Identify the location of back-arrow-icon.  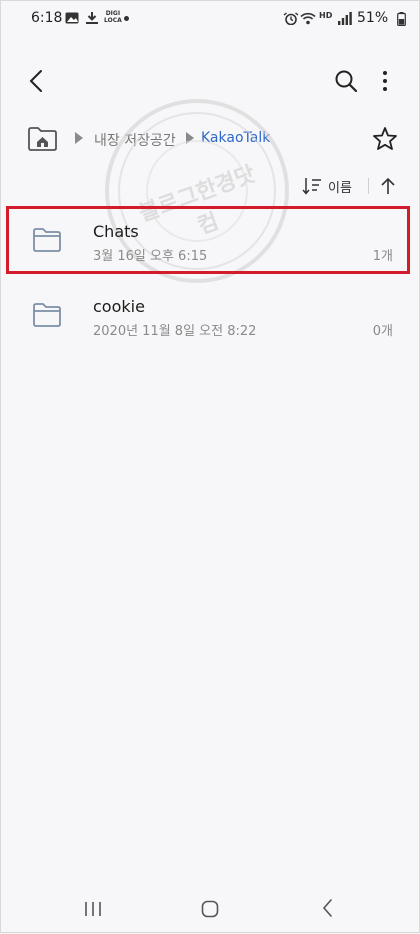
(35, 81).